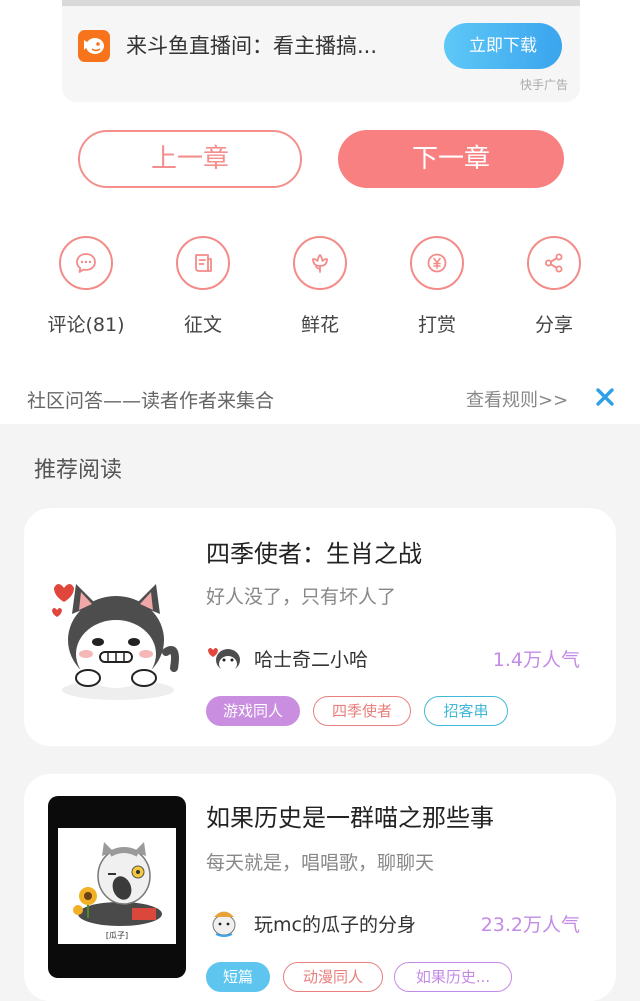 The image size is (640, 1001). What do you see at coordinates (350, 815) in the screenshot?
I see `book-title: 如果历史是一群喵之那些事` at bounding box center [350, 815].